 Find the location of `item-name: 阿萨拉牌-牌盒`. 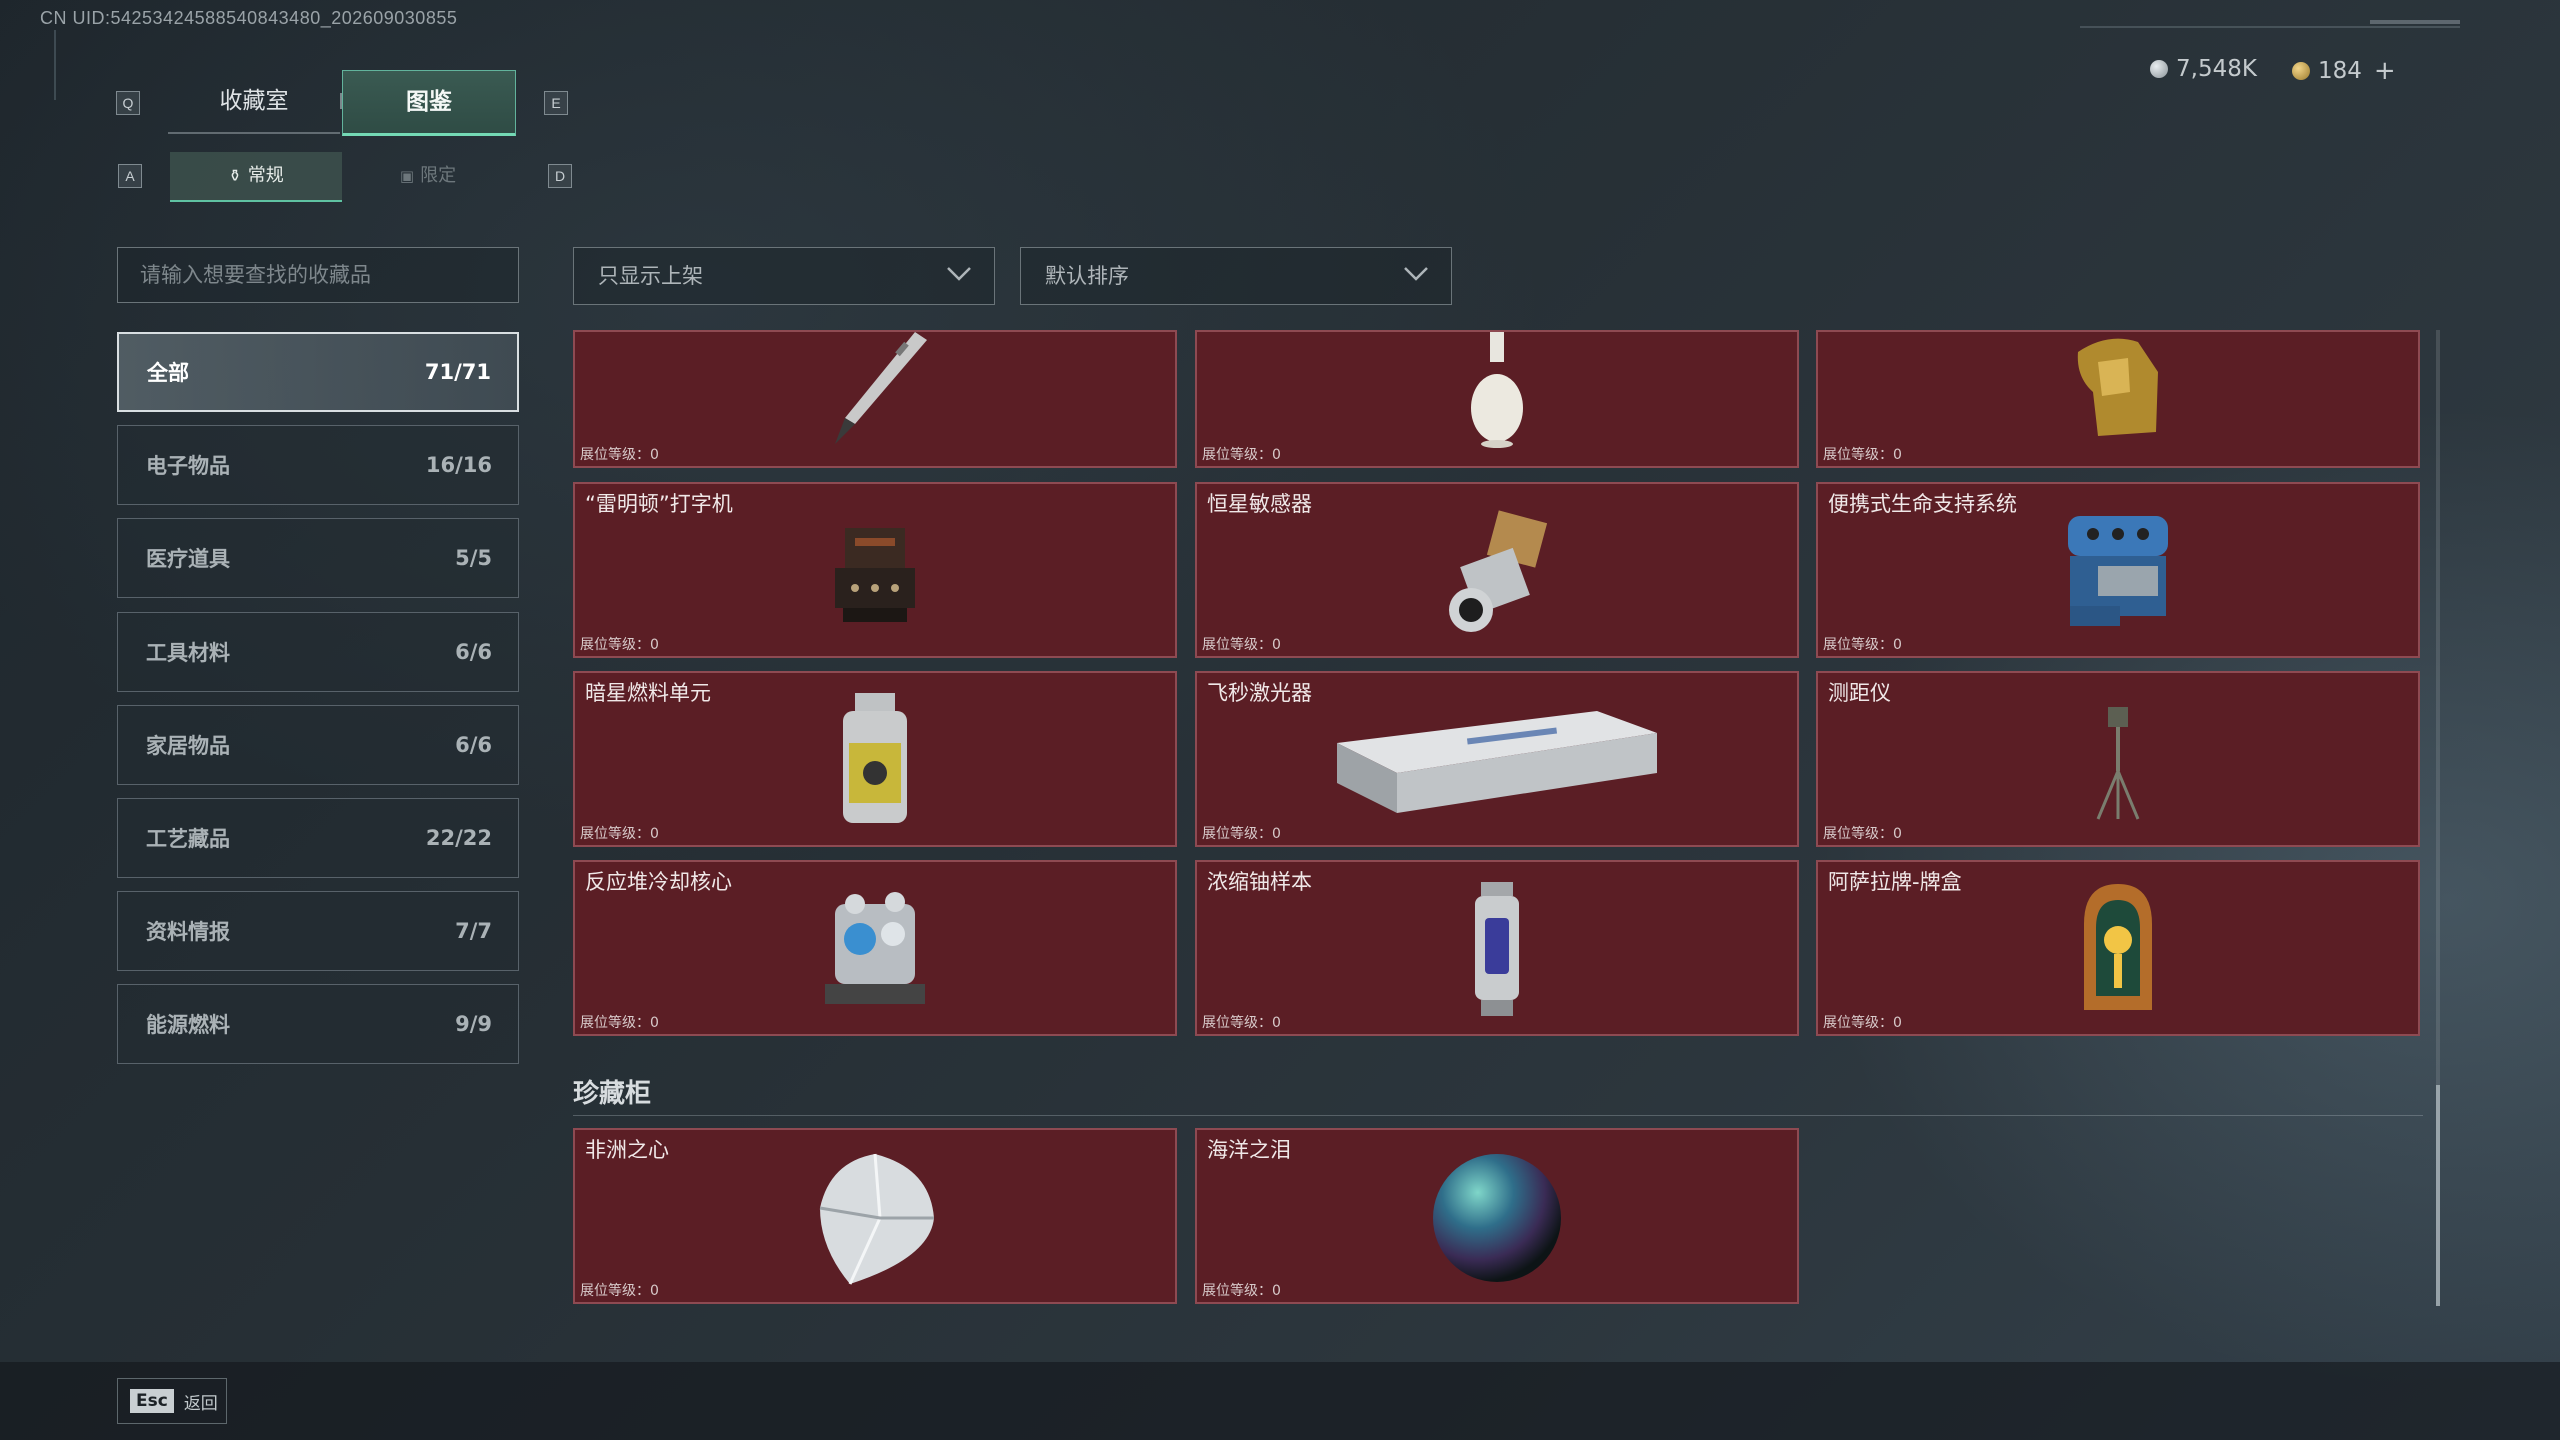

item-name: 阿萨拉牌-牌盒 is located at coordinates (1895, 882).